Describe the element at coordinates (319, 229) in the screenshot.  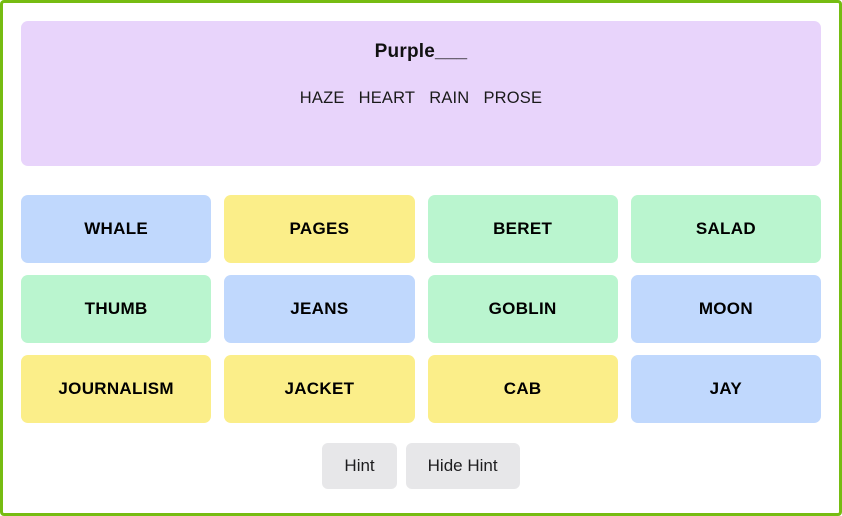
I see `word-tile: PAGES` at that location.